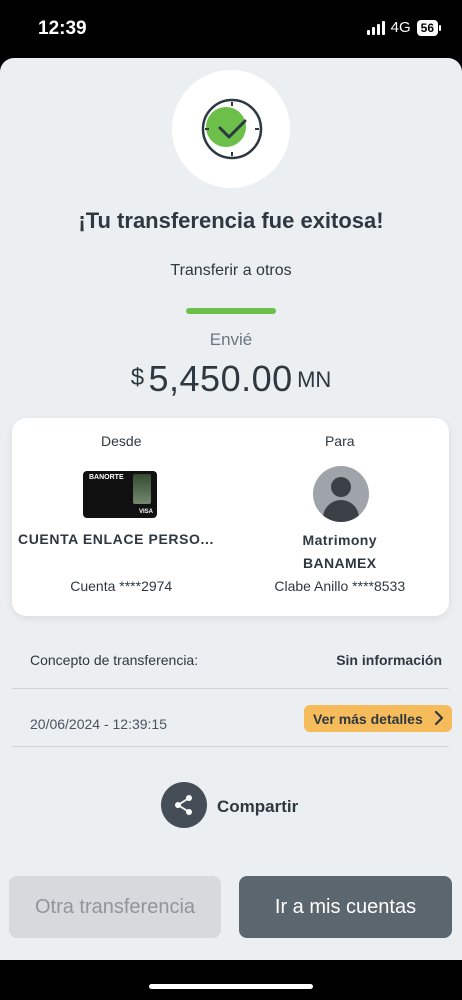  Describe the element at coordinates (375, 27) in the screenshot. I see `signal-icon` at that location.